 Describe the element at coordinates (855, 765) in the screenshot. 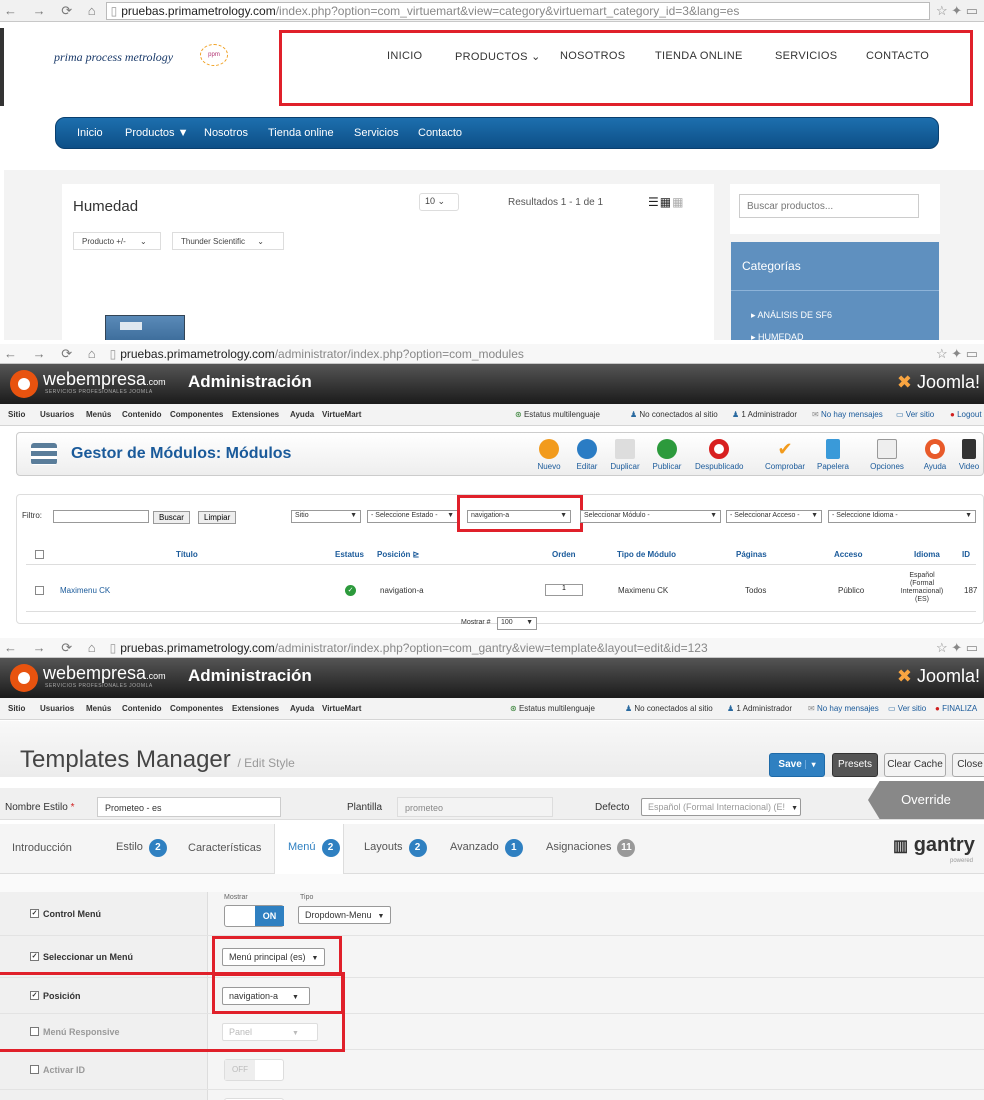

I see `presets-button: Presets` at that location.